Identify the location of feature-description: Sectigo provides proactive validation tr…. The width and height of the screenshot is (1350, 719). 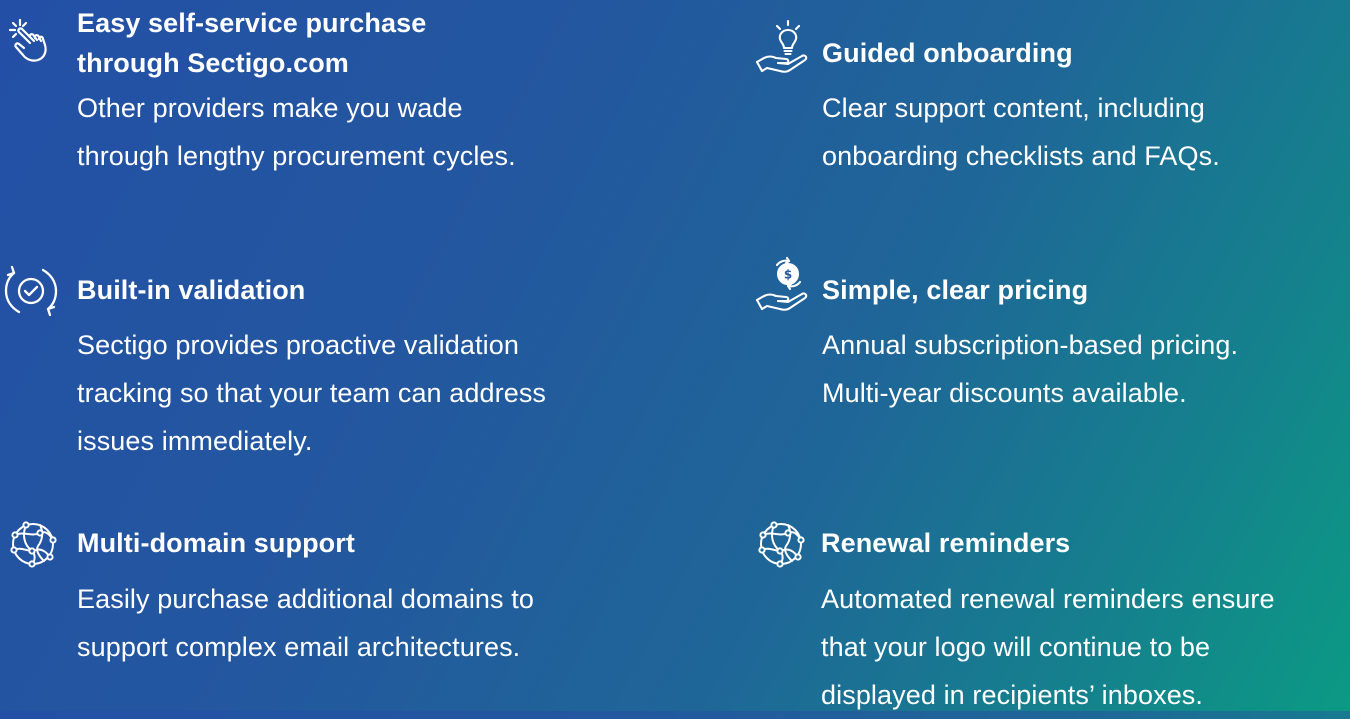
(312, 393).